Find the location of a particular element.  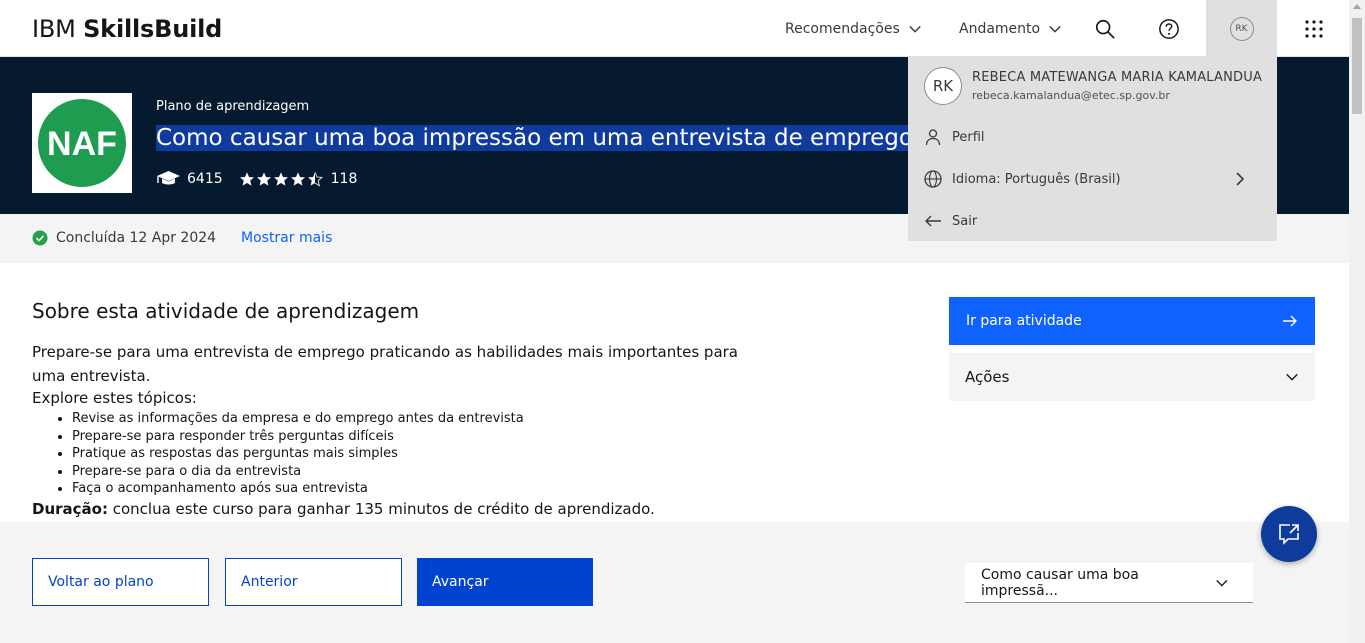

completion-date: Concluída 12 Apr 2024 is located at coordinates (136, 238).